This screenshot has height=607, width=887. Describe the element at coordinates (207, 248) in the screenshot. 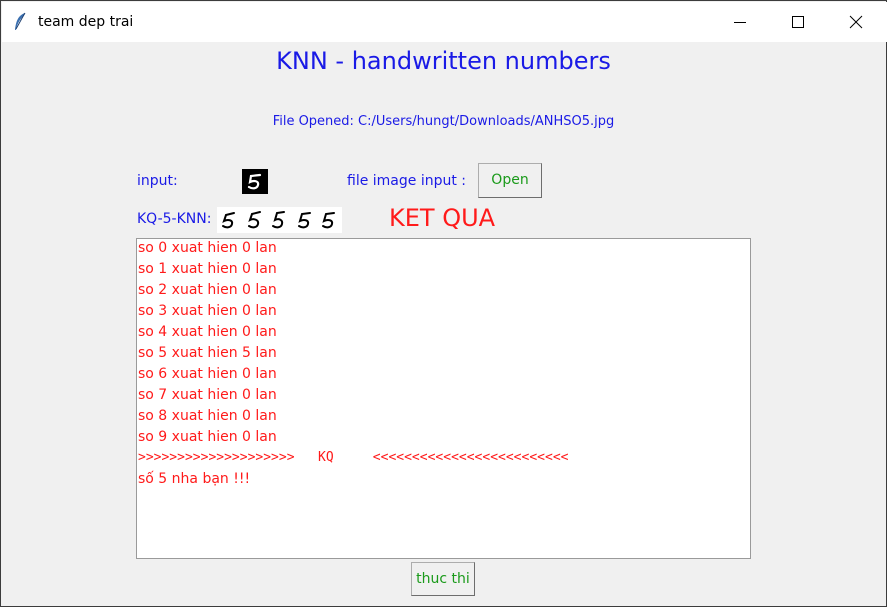

I see `result-line: so 0 xuat hien 0 lan` at that location.